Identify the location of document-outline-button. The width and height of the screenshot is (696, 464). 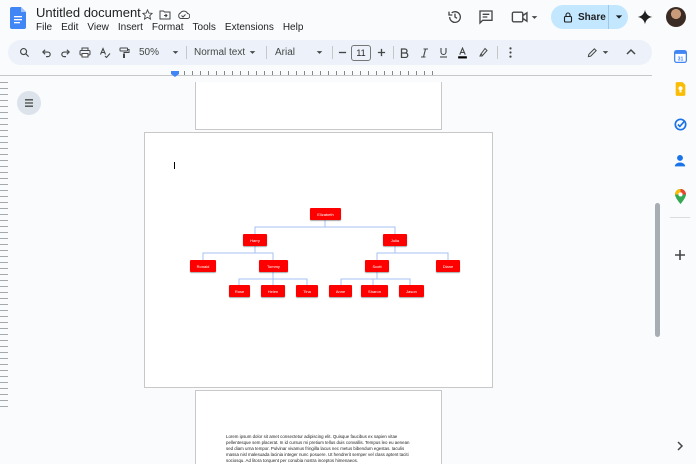
(29, 103).